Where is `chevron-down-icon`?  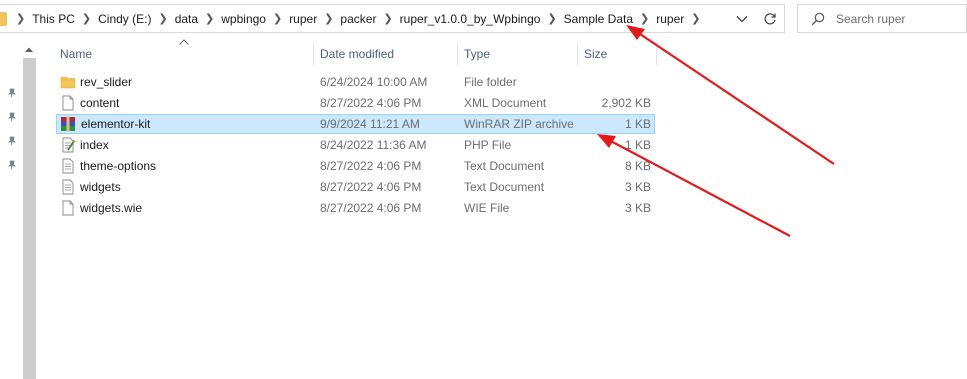
chevron-down-icon is located at coordinates (742, 19).